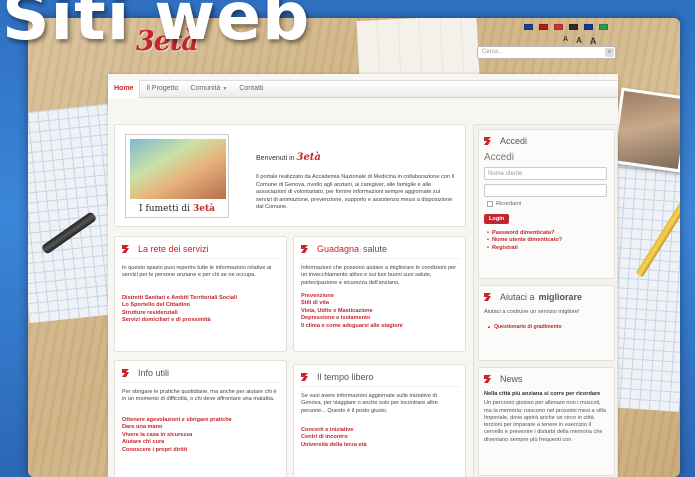 This screenshot has width=695, height=477. I want to click on box-title-accent: Guadagna, so click(338, 249).